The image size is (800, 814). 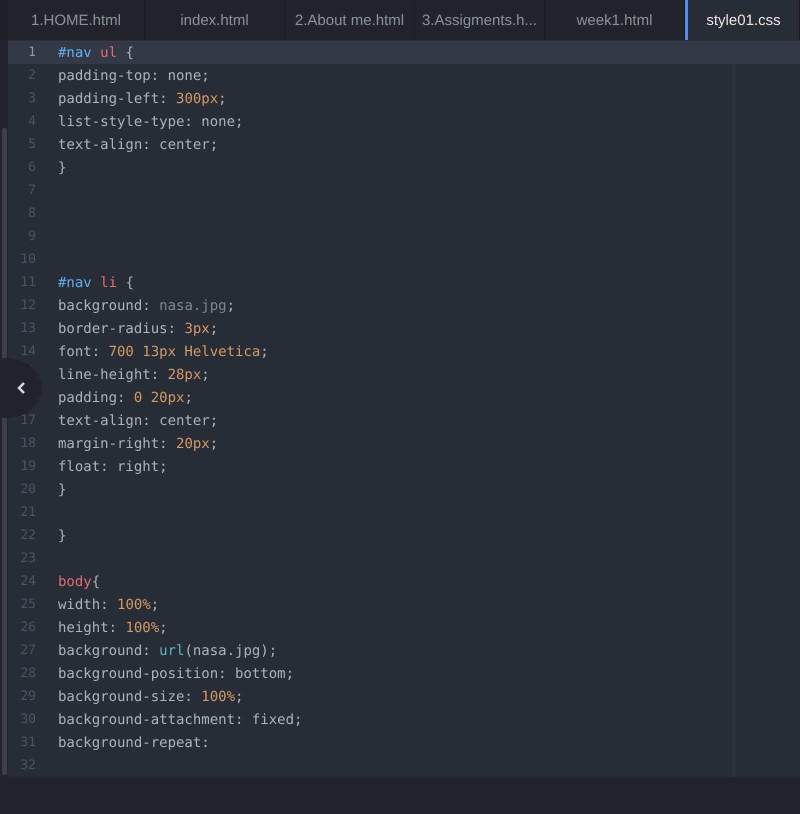 What do you see at coordinates (109, 604) in the screenshot?
I see `code-line: width: 100%;` at bounding box center [109, 604].